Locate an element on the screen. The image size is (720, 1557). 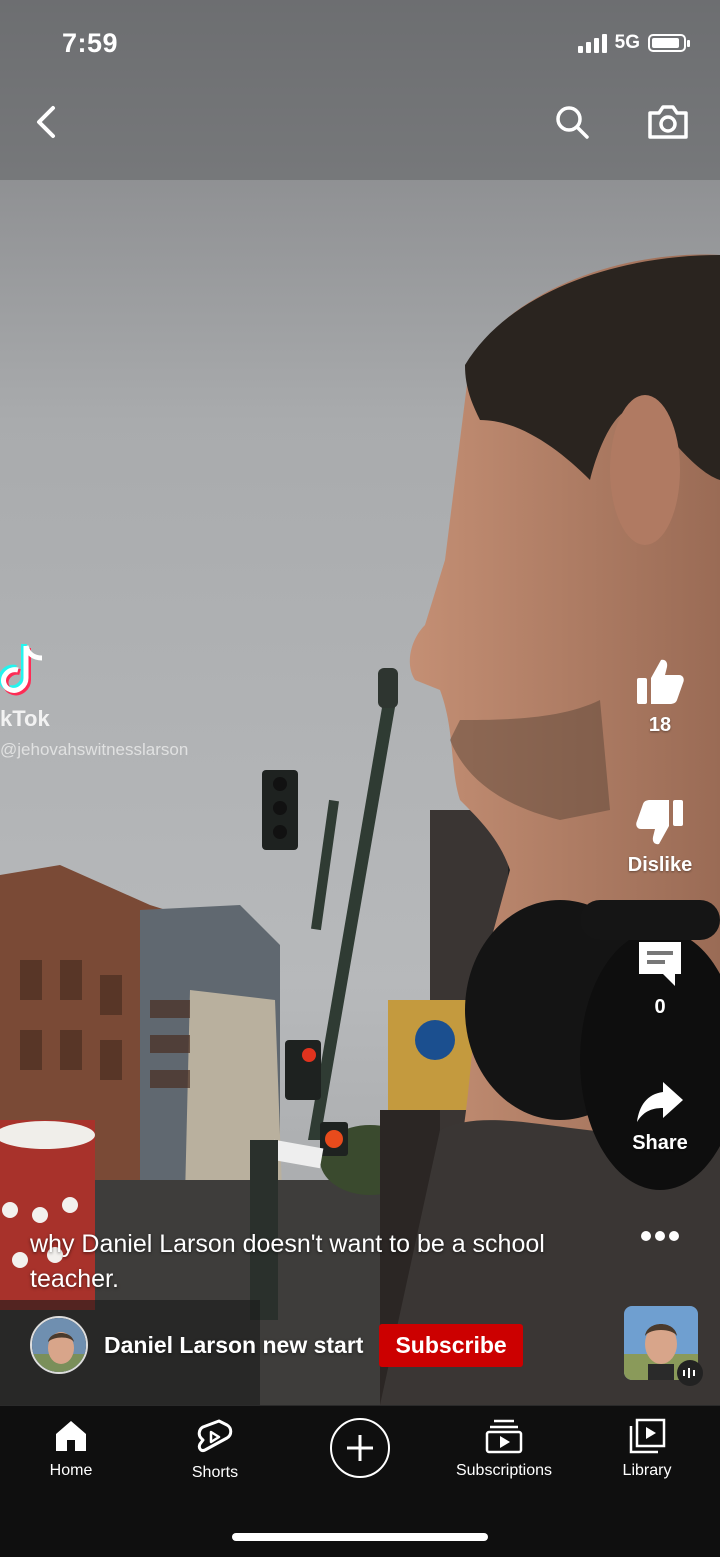
dislike-button: Dislike is located at coordinates (660, 837).